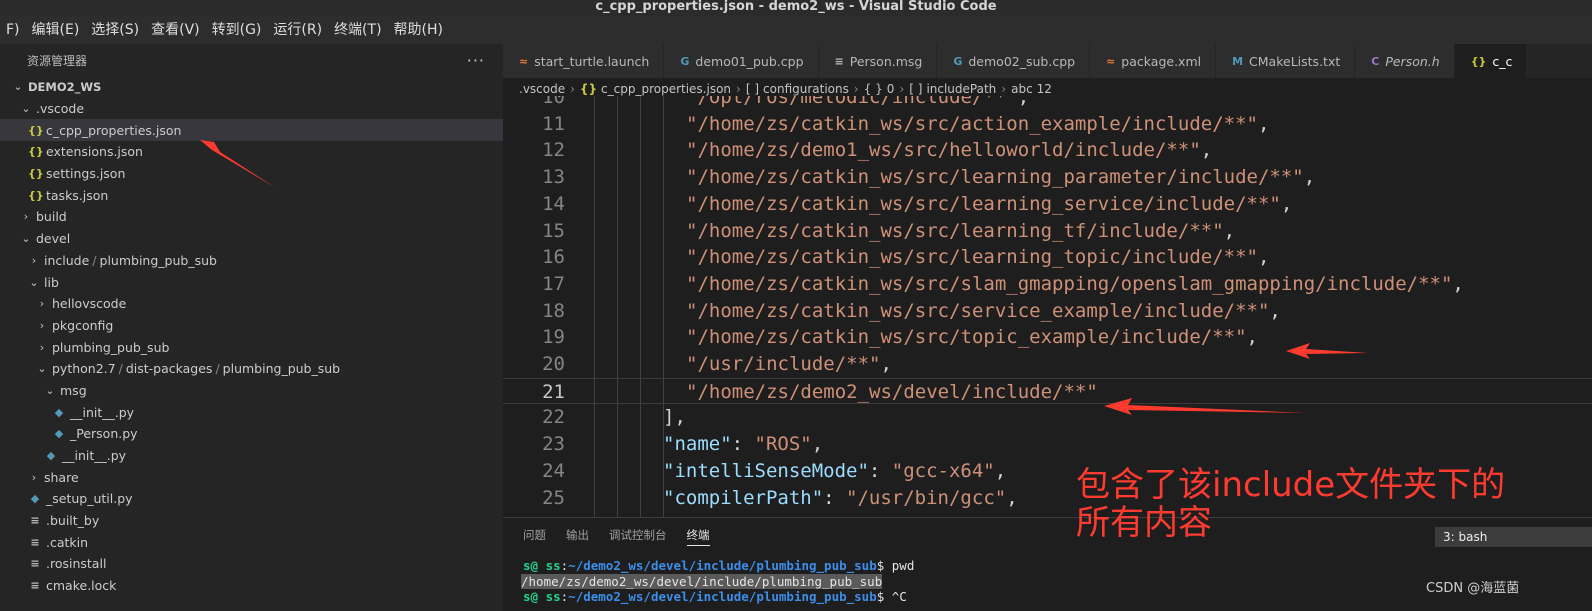  What do you see at coordinates (251, 282) in the screenshot?
I see `folder-item: ⌄ lib` at bounding box center [251, 282].